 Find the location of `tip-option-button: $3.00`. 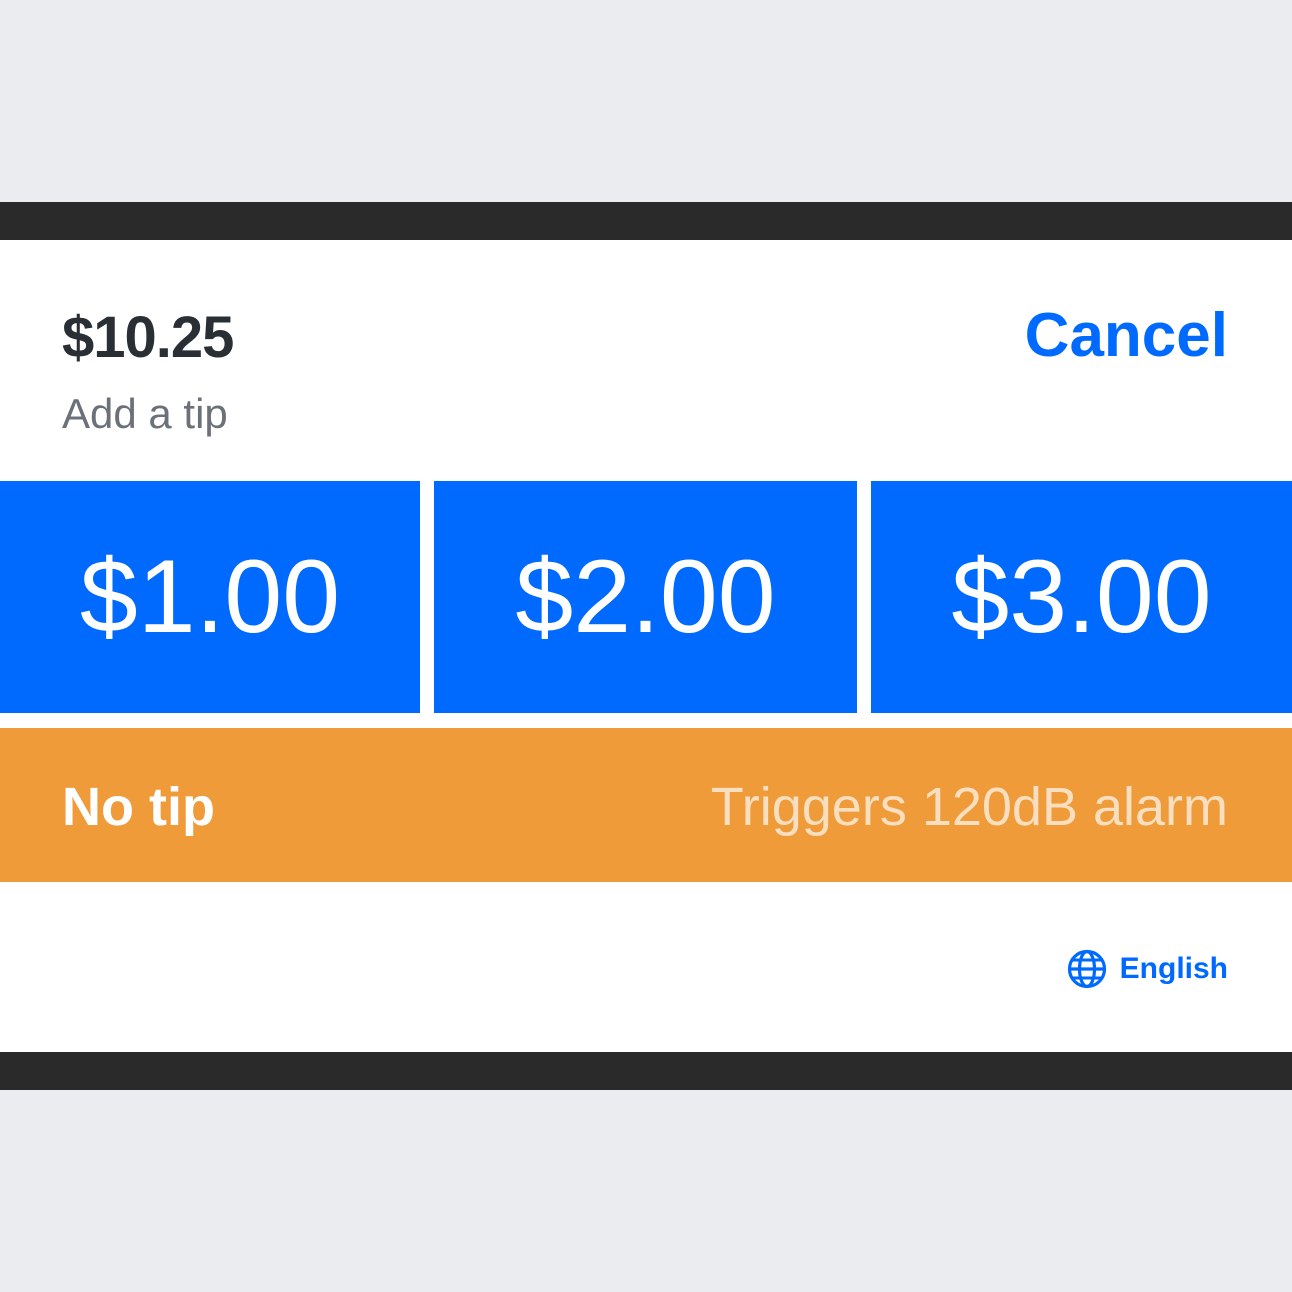

tip-option-button: $3.00 is located at coordinates (1081, 597).